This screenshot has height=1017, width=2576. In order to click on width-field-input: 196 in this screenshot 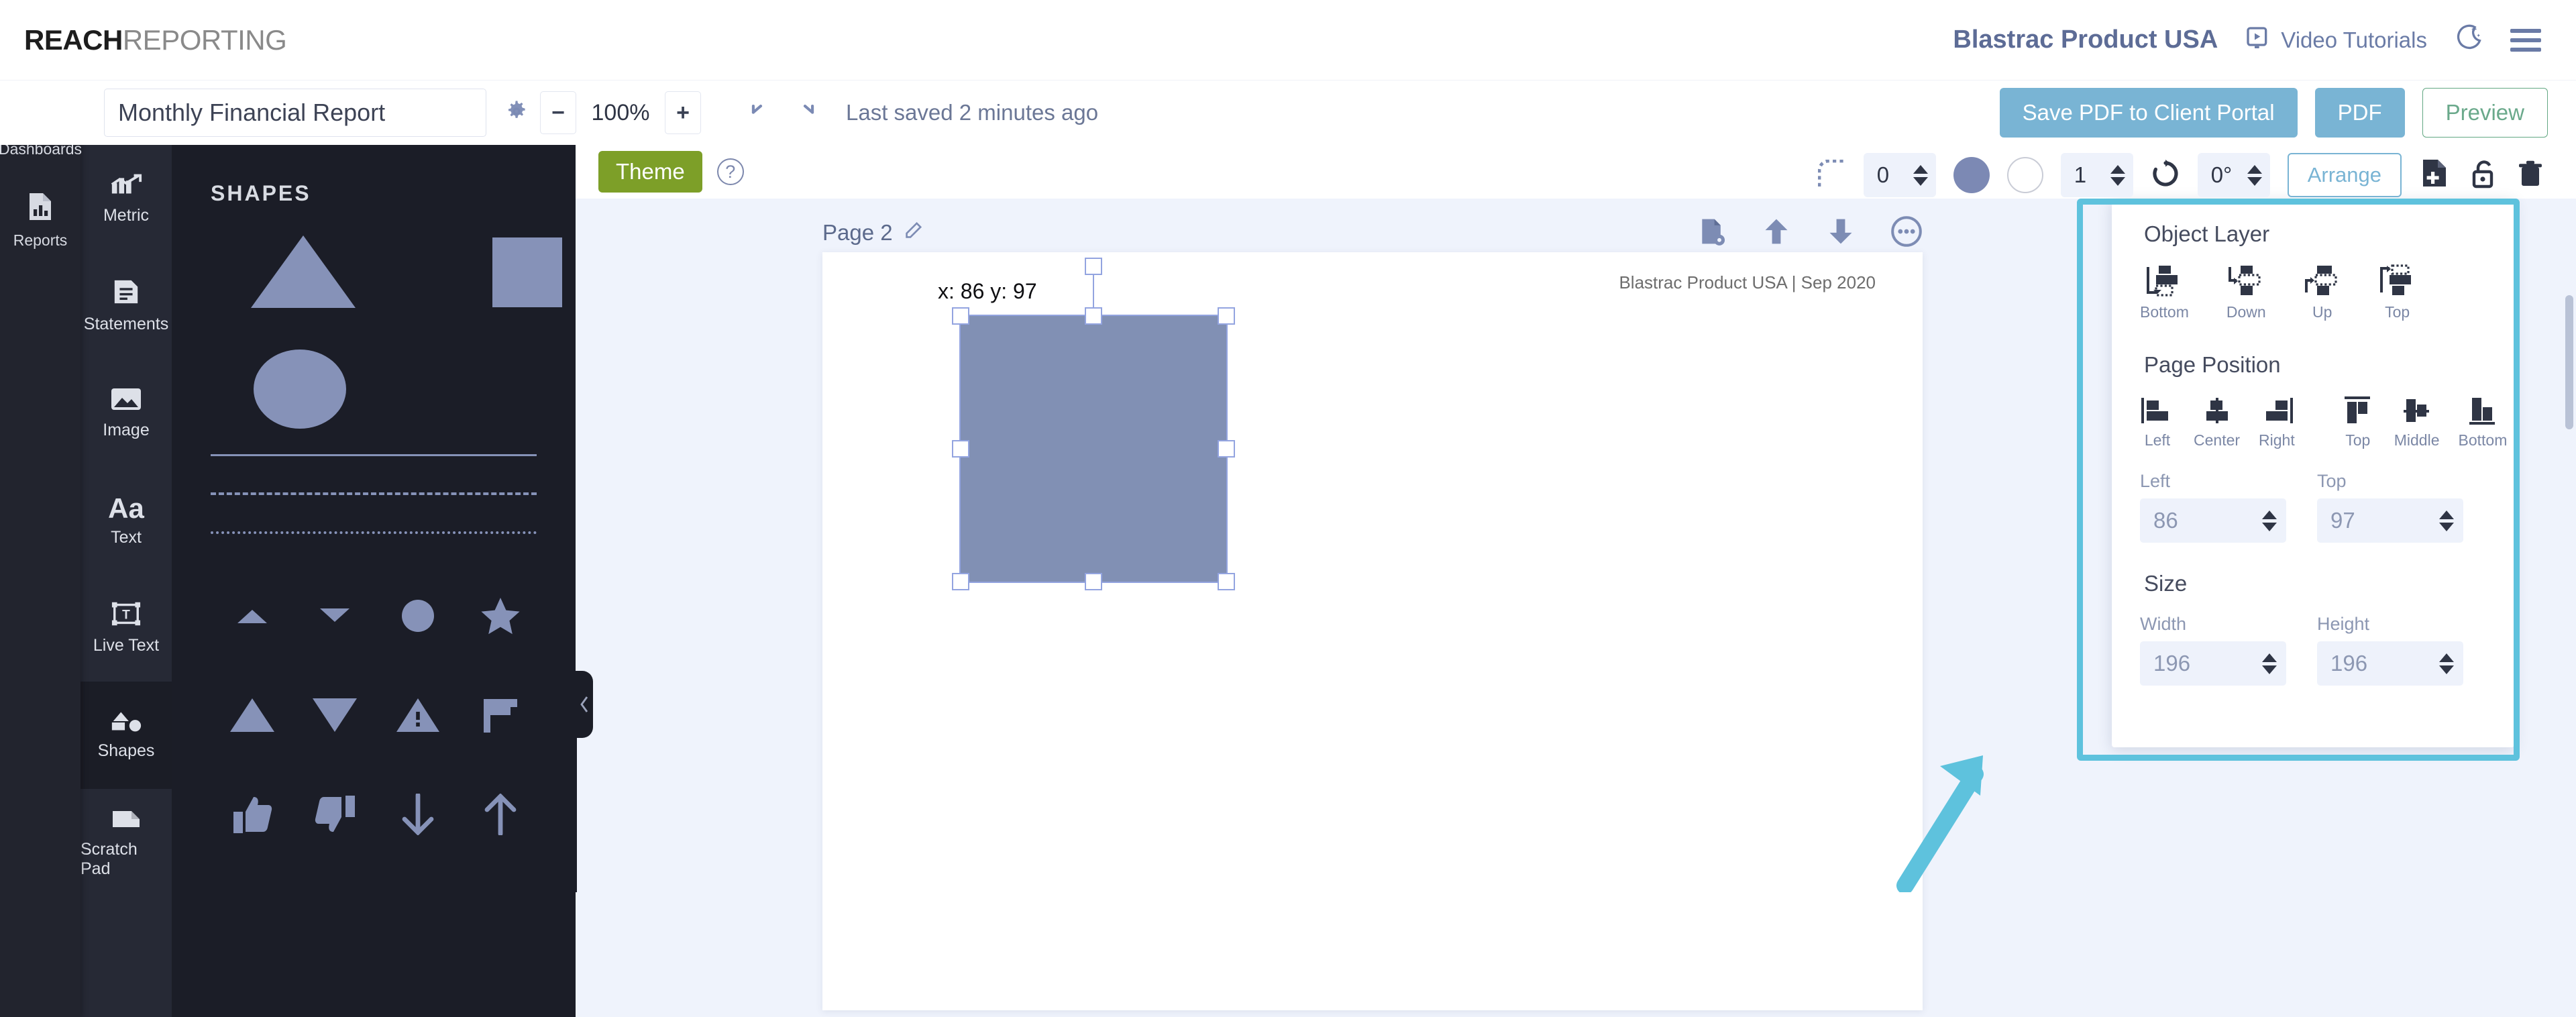, I will do `click(2213, 663)`.